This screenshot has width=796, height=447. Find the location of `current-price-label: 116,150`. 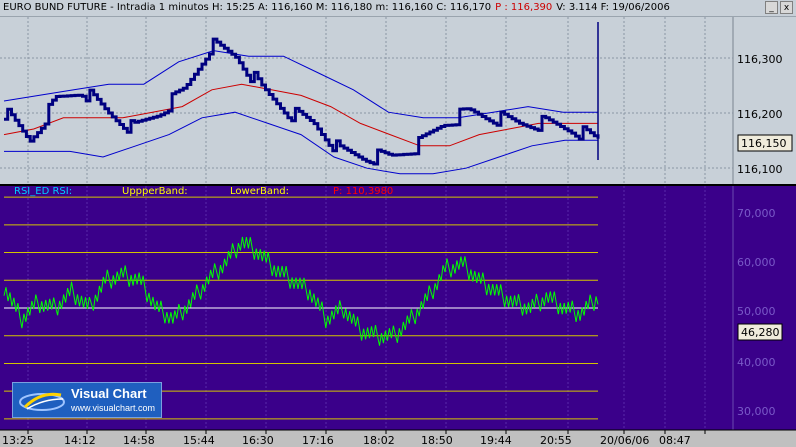

current-price-label: 116,150 is located at coordinates (764, 143).